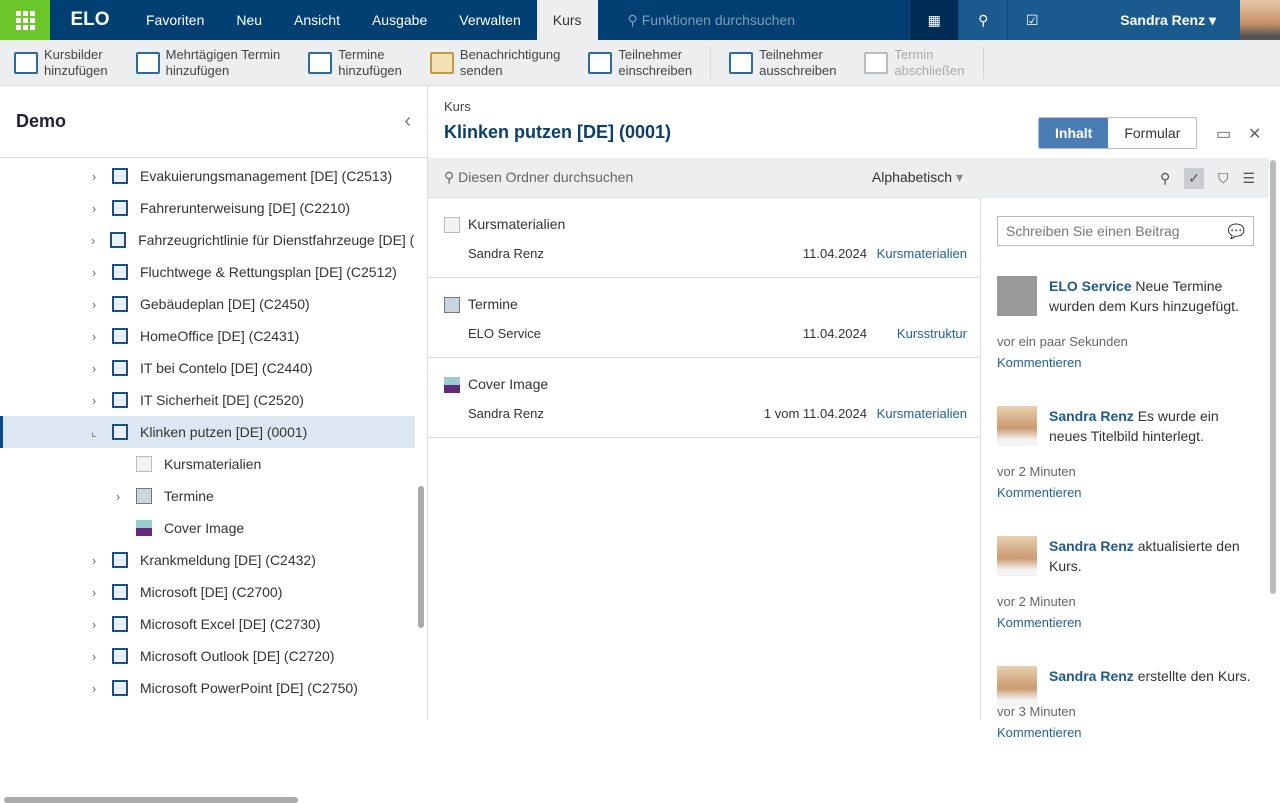 This screenshot has height=803, width=1280. What do you see at coordinates (207, 496) in the screenshot?
I see `tree-item: › Termine` at bounding box center [207, 496].